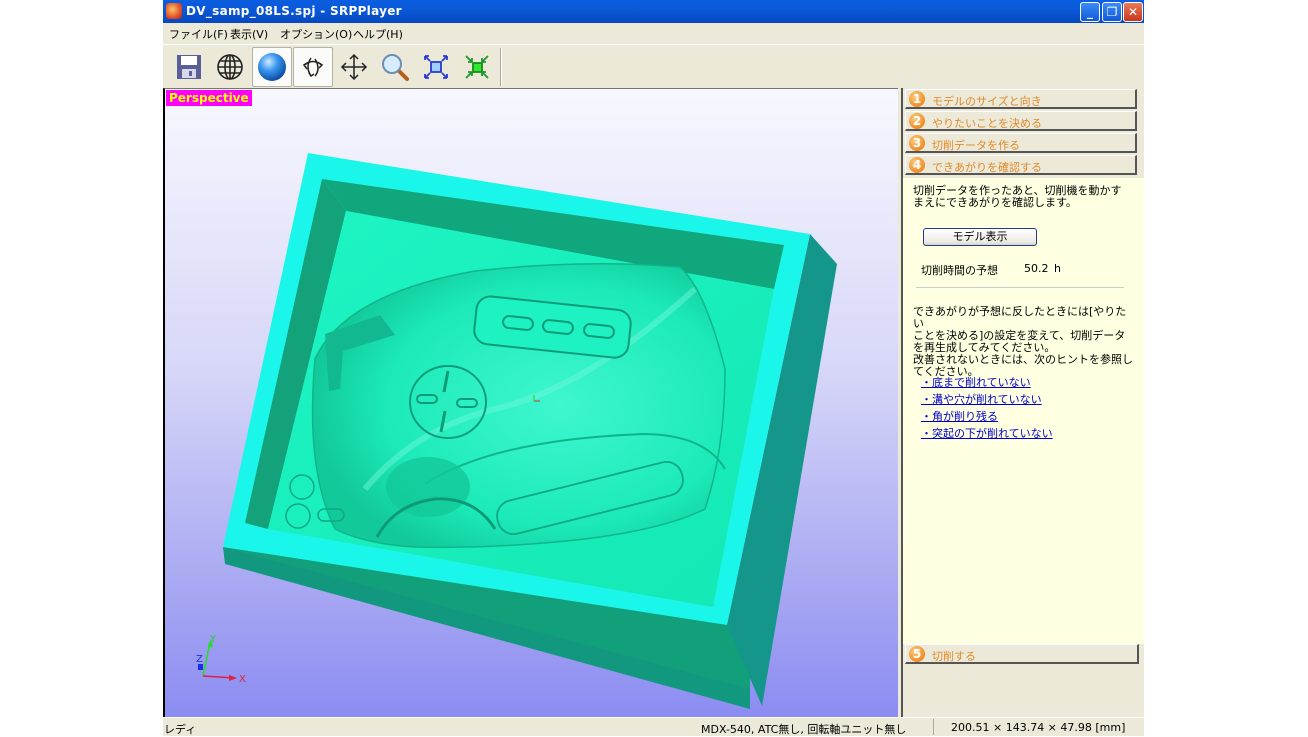 Image resolution: width=1308 pixels, height=737 pixels. Describe the element at coordinates (378, 34) in the screenshot. I see `menu-help: ヘルプ(H)` at that location.